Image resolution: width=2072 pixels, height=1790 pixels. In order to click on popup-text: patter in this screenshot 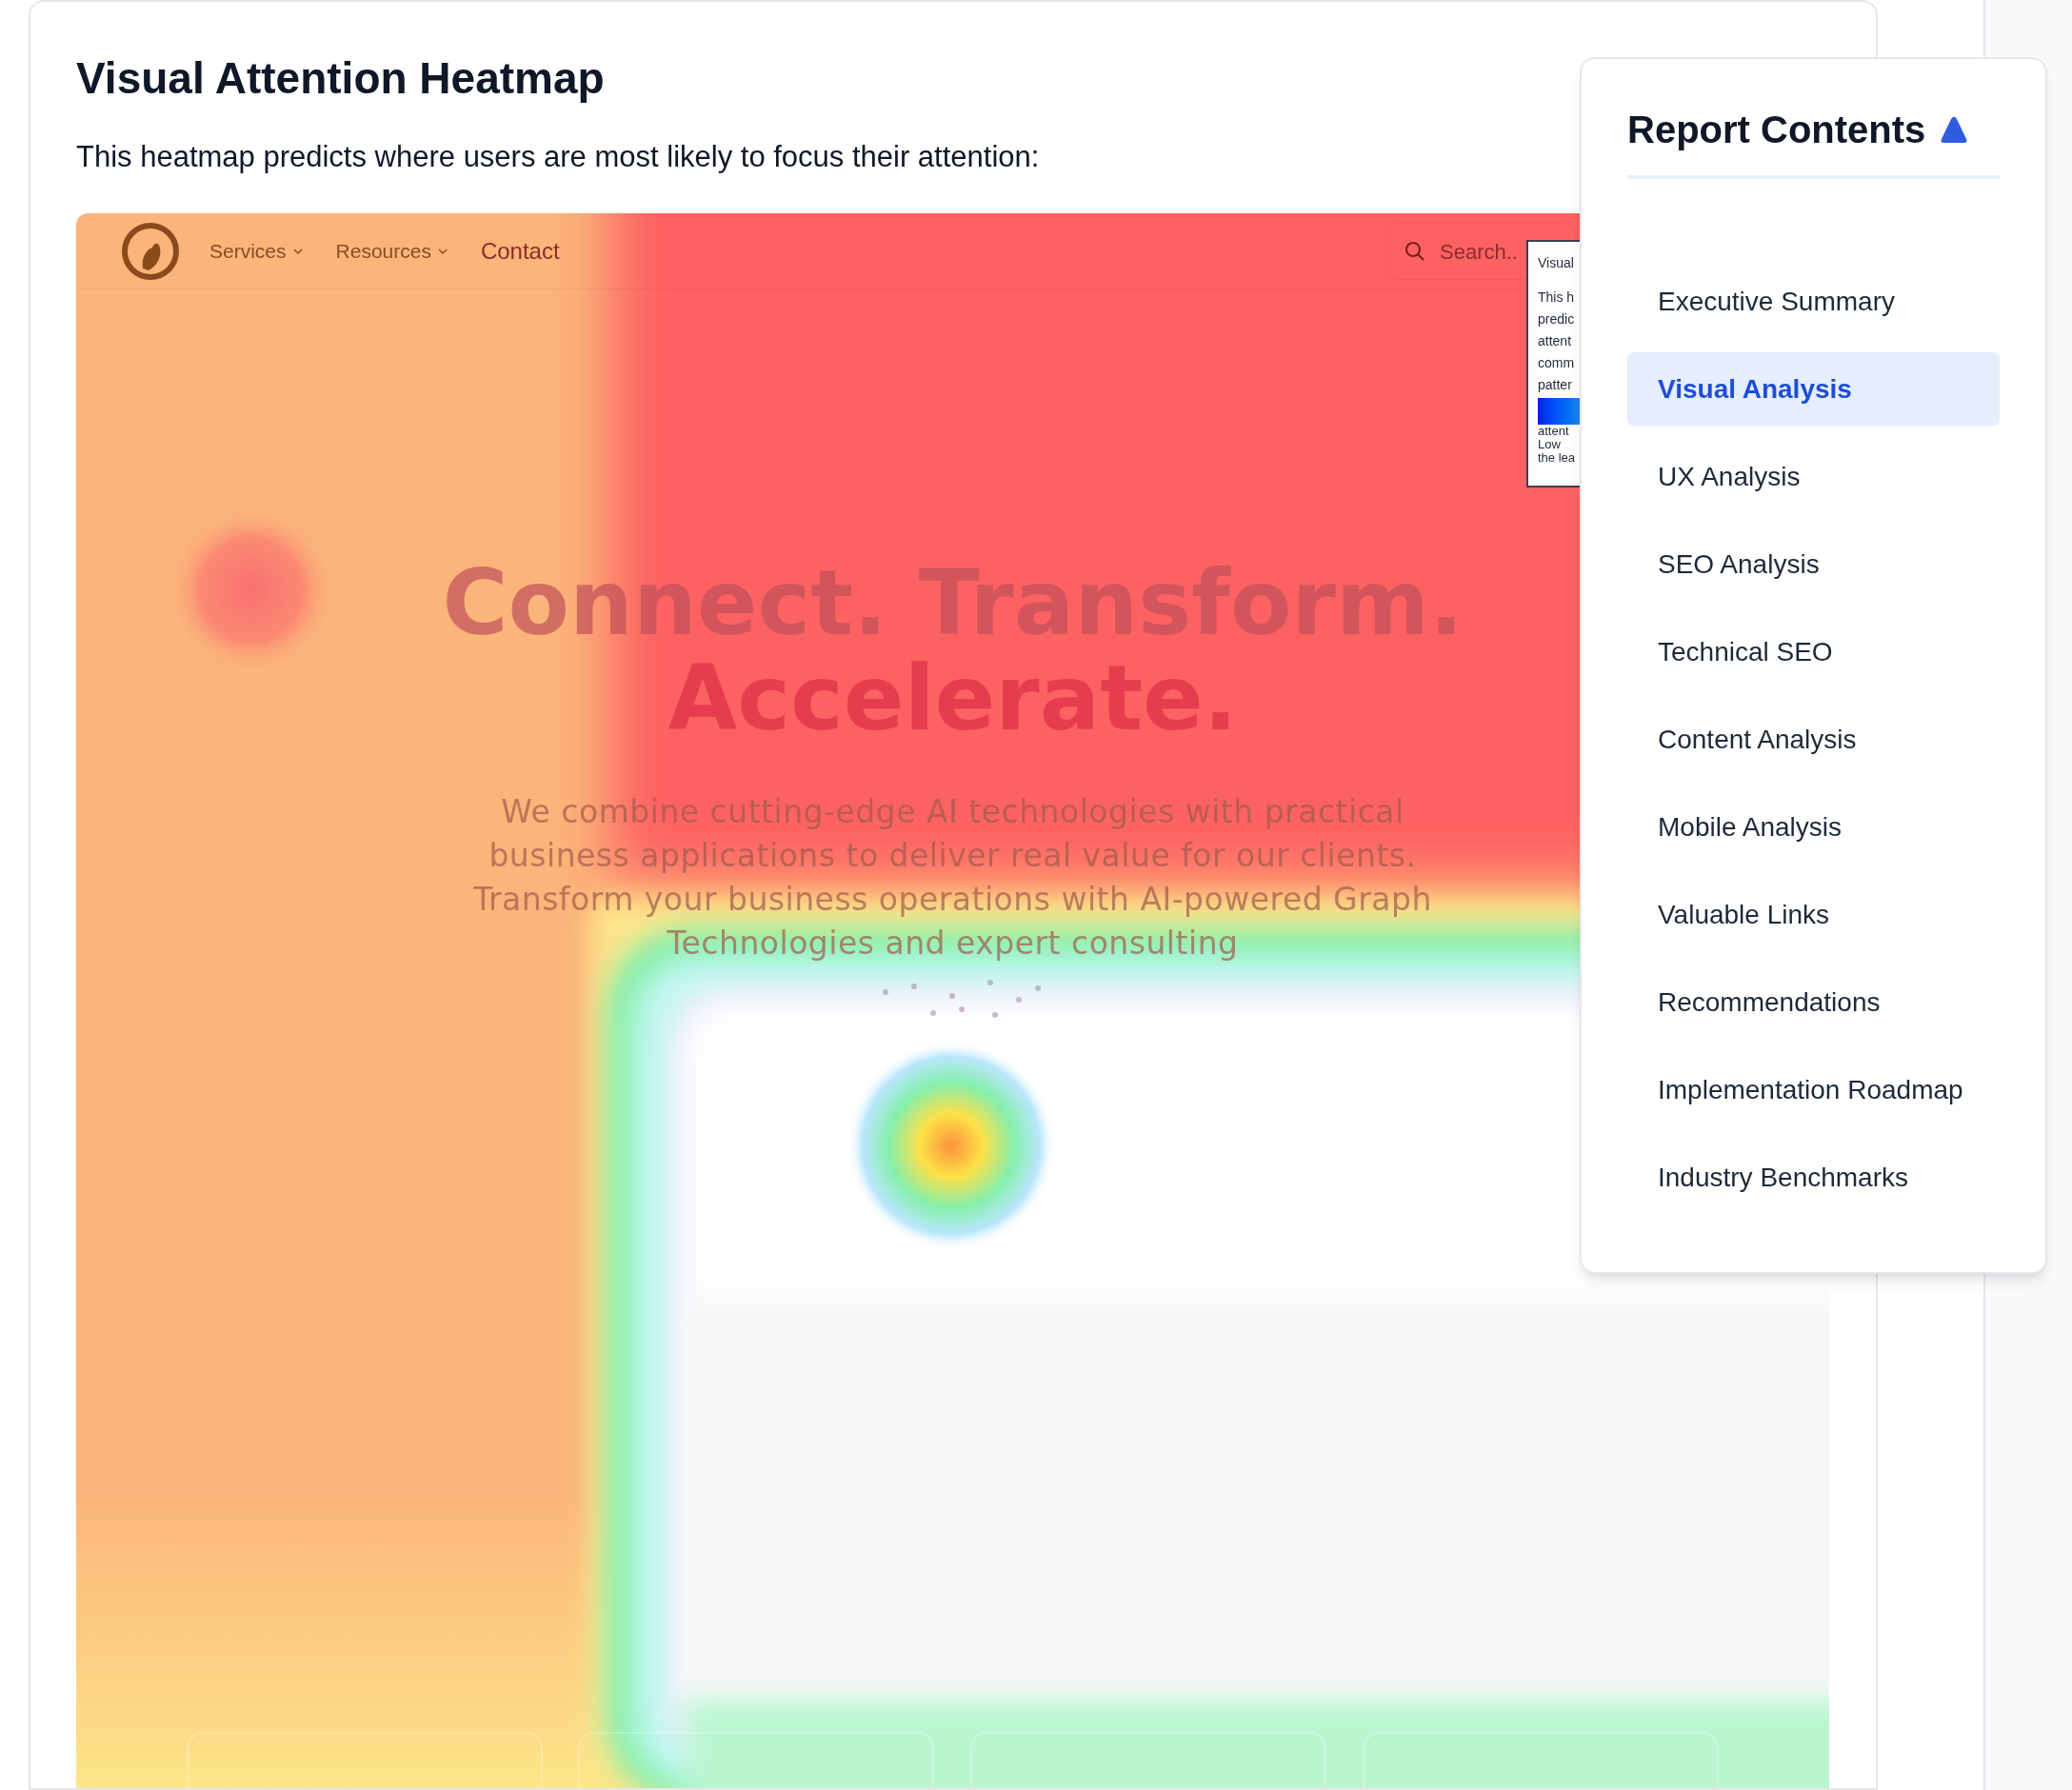, I will do `click(1555, 385)`.